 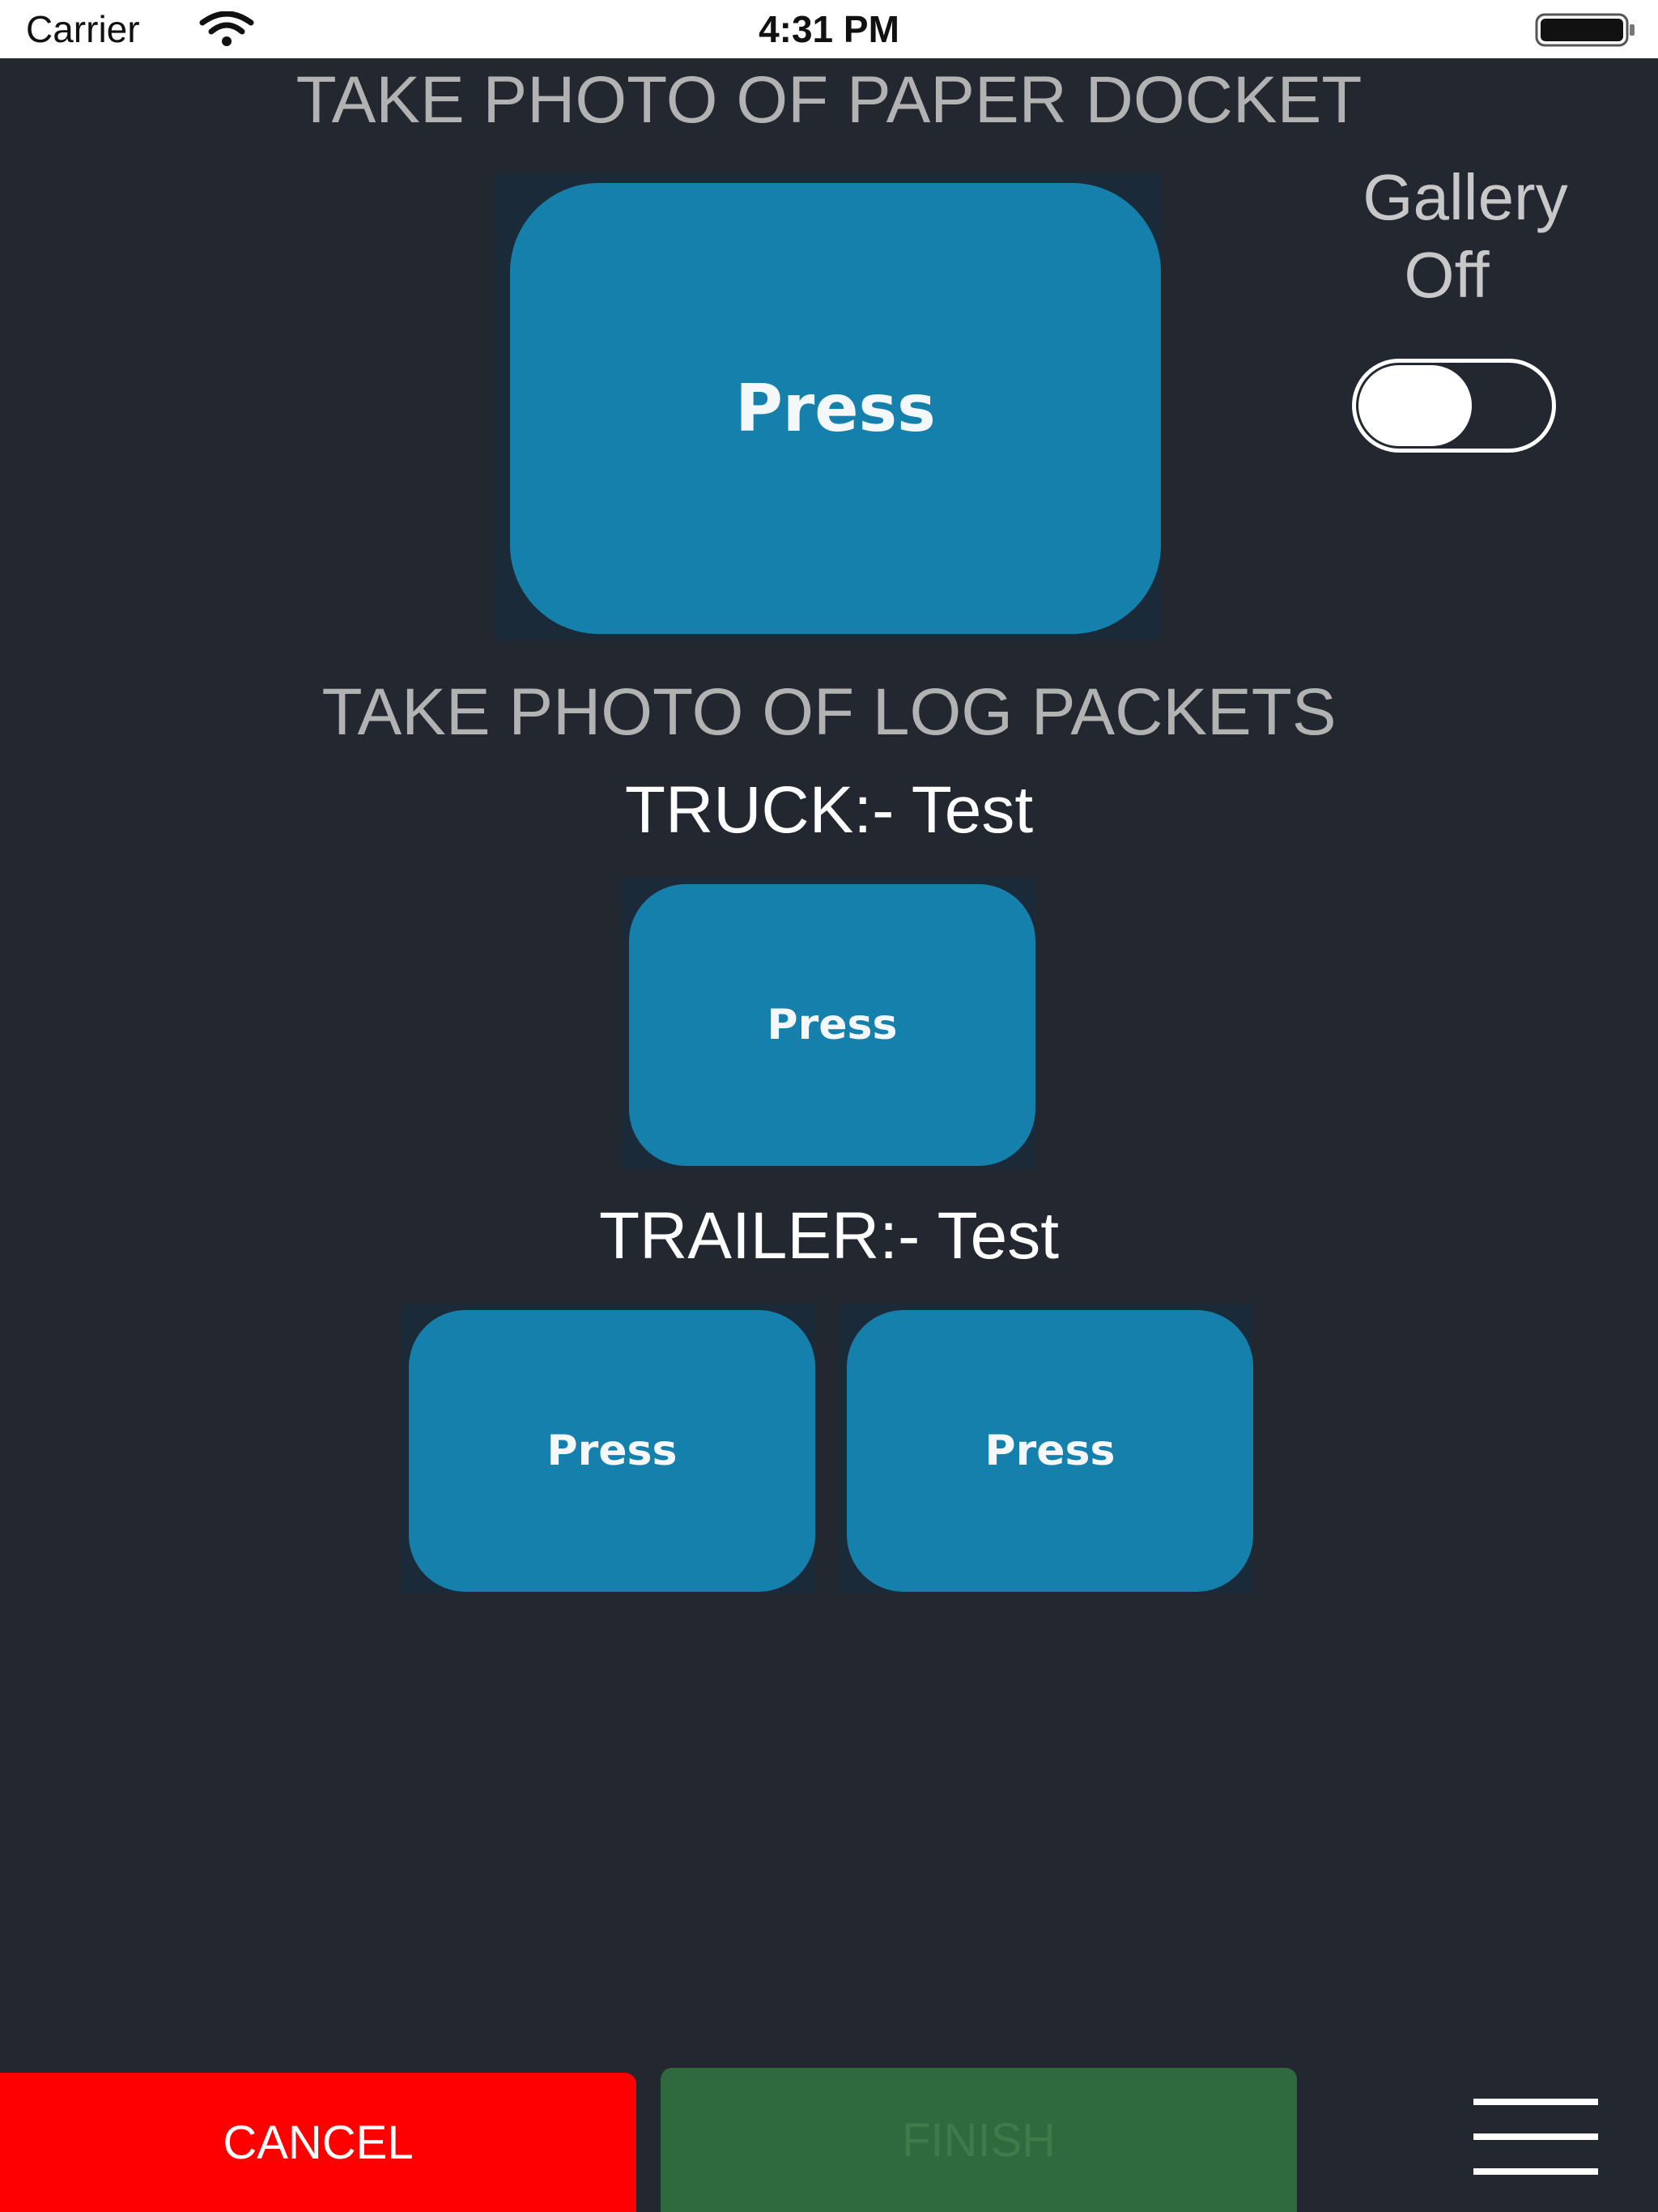 What do you see at coordinates (83, 29) in the screenshot?
I see `carrier-label: Carrier` at bounding box center [83, 29].